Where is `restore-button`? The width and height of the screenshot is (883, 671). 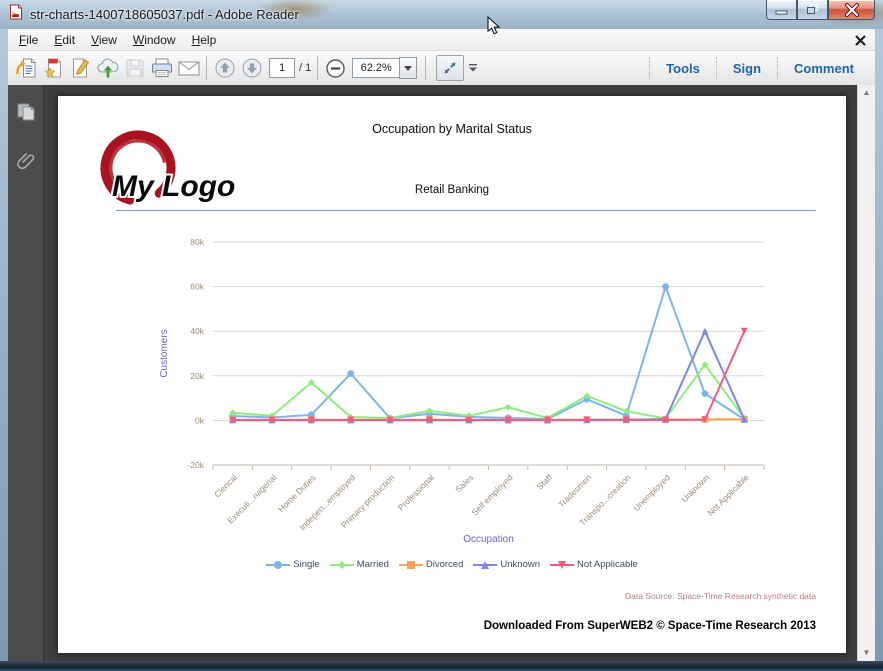 restore-button is located at coordinates (812, 10).